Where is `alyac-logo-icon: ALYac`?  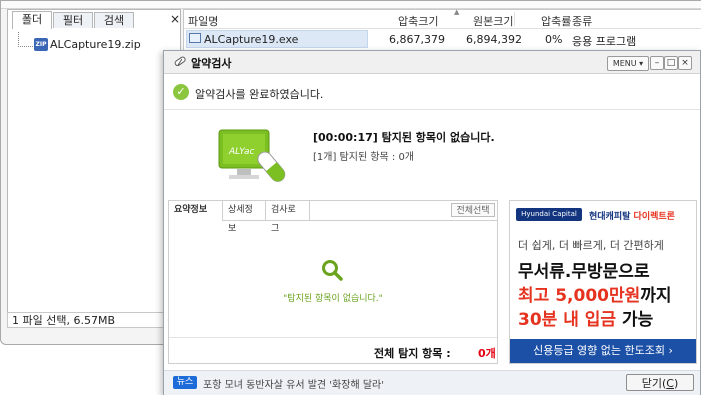
alyac-logo-icon: ALYac is located at coordinates (252, 155).